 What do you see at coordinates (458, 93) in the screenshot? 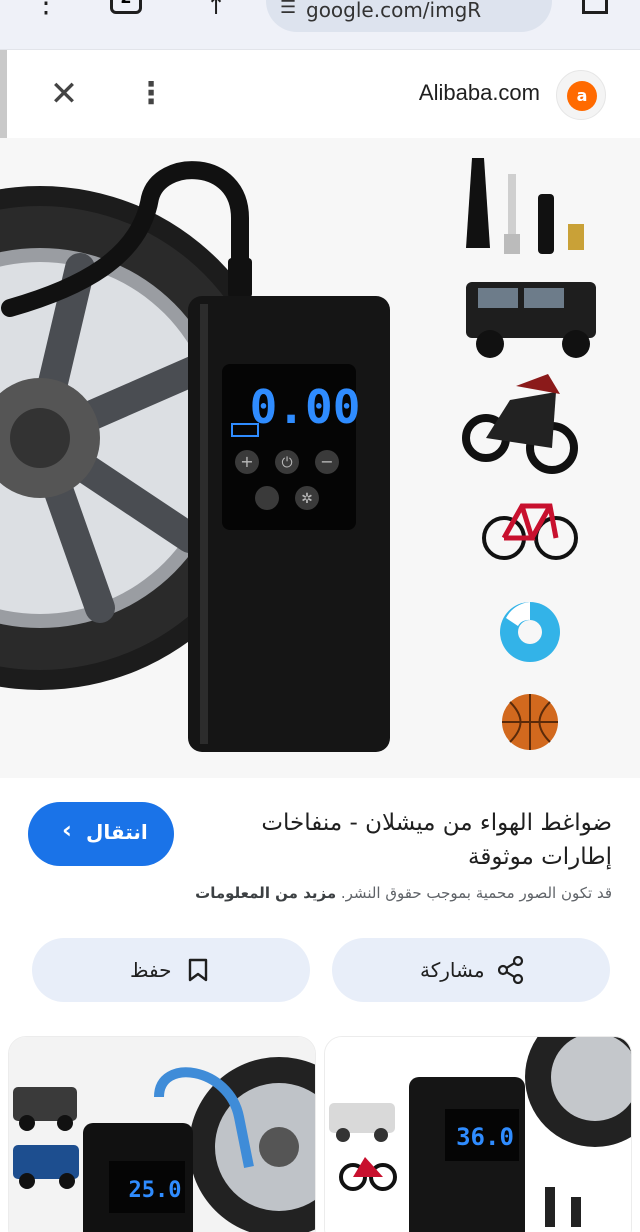
I see `source-site-name: Alibaba.com` at bounding box center [458, 93].